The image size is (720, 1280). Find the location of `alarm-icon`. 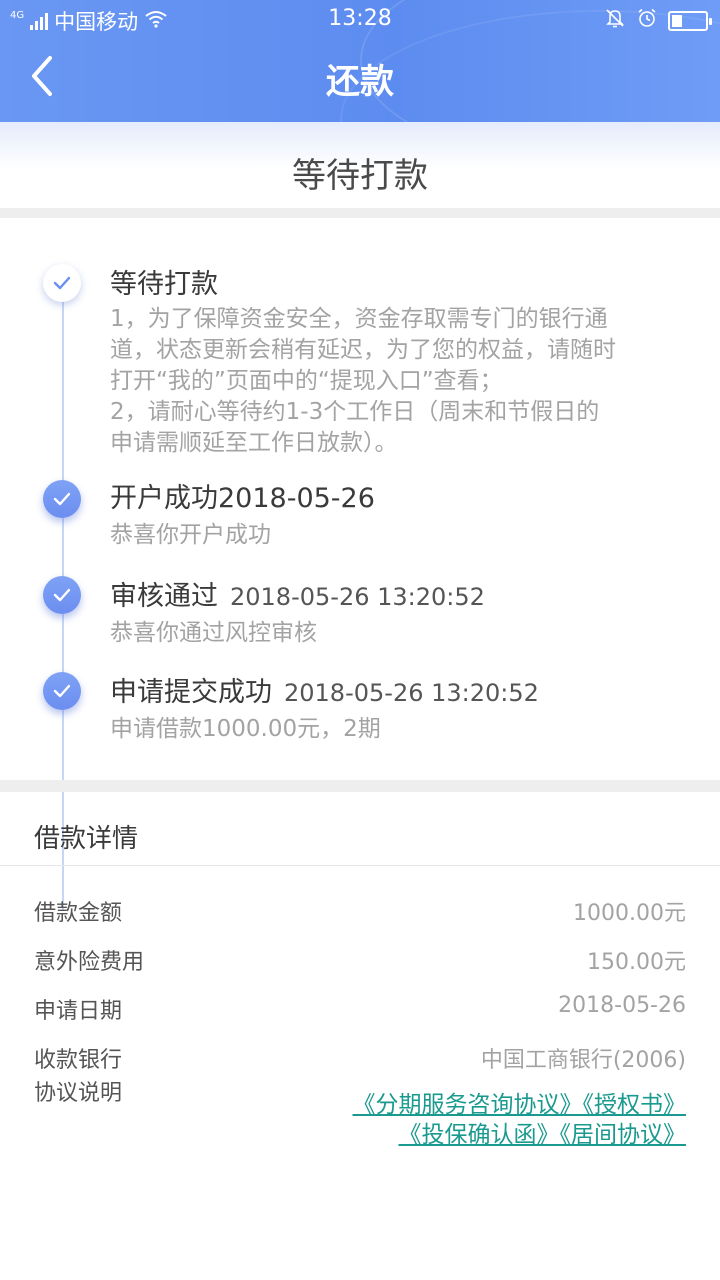

alarm-icon is located at coordinates (647, 21).